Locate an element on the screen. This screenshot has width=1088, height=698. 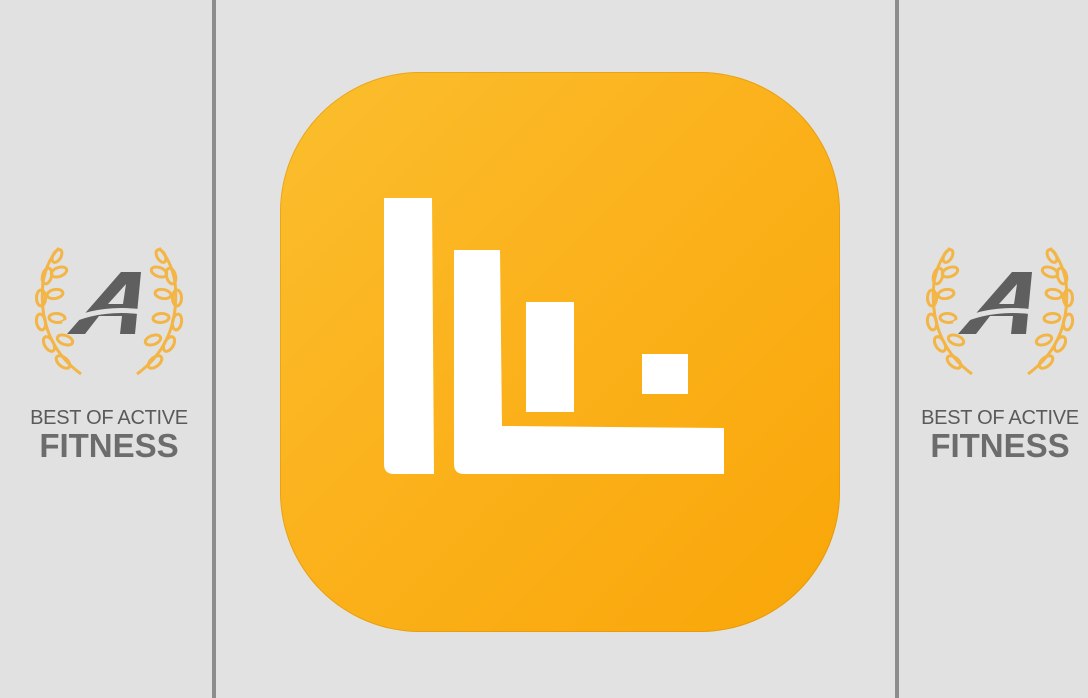
best-of-active-badge-left: BEST OF ACTIVE FITNESS is located at coordinates (109, 353).